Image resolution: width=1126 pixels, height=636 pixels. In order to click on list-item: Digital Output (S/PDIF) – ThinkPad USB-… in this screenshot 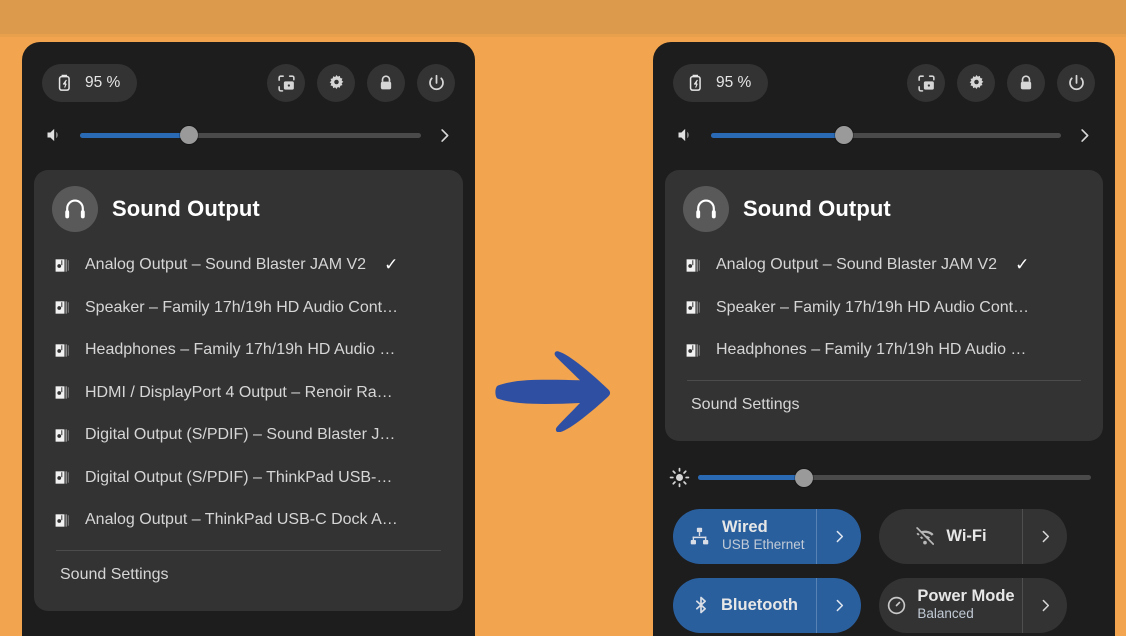, I will do `click(248, 478)`.